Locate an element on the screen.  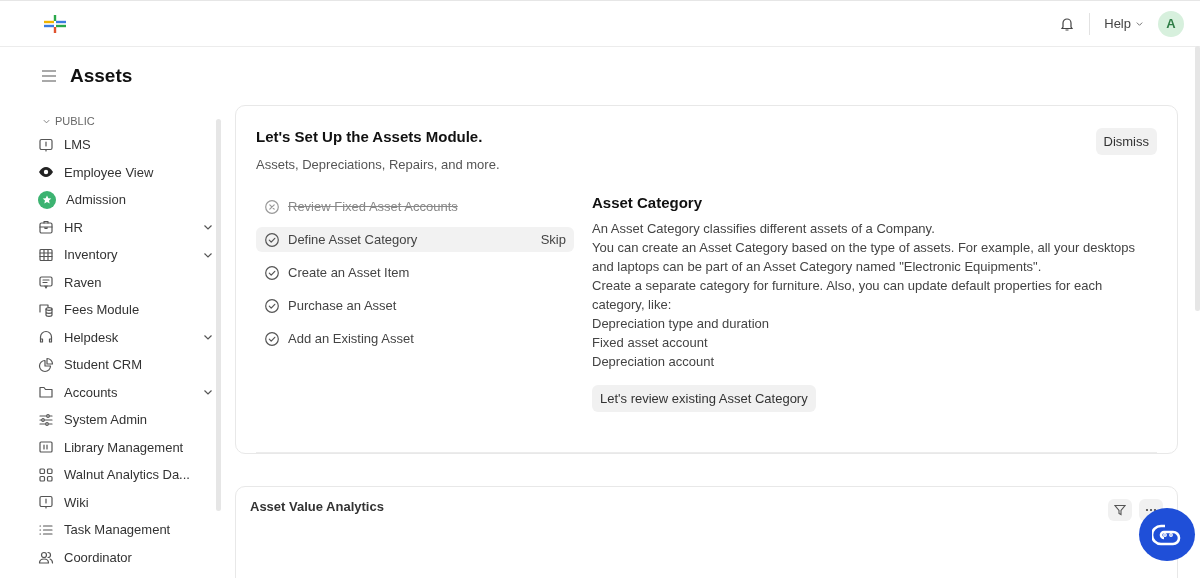
onboarding-step: Create an Asset Item is located at coordinates (415, 272).